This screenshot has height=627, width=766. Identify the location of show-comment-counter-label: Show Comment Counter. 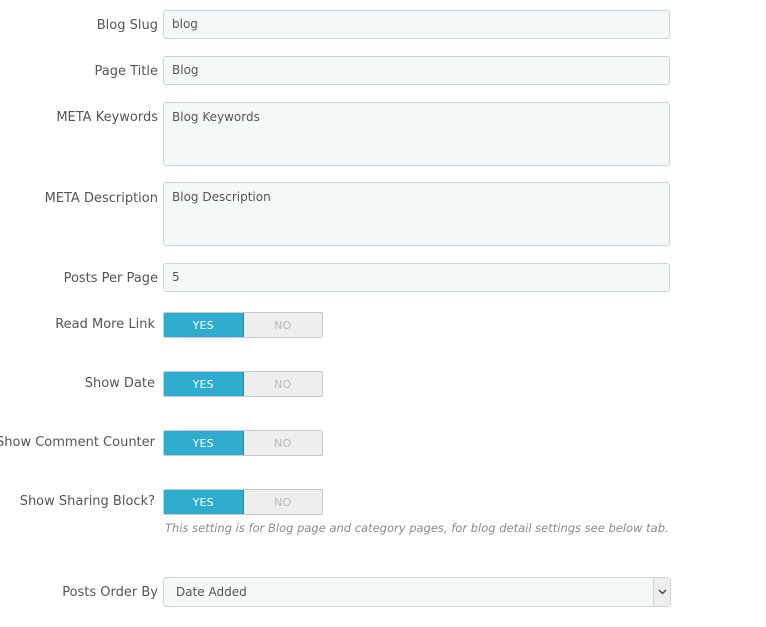
(77, 442).